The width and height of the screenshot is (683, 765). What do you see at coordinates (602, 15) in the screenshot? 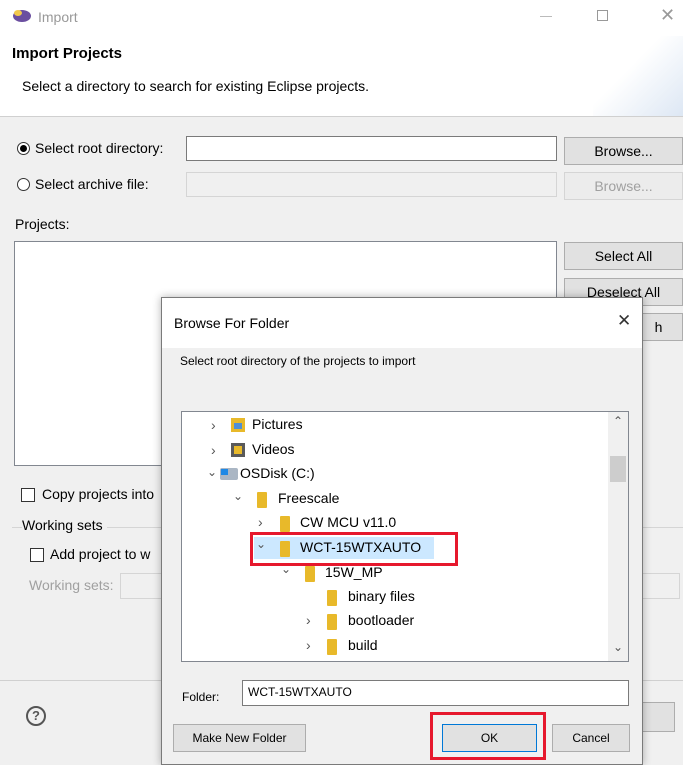
I see `maximize-icon` at bounding box center [602, 15].